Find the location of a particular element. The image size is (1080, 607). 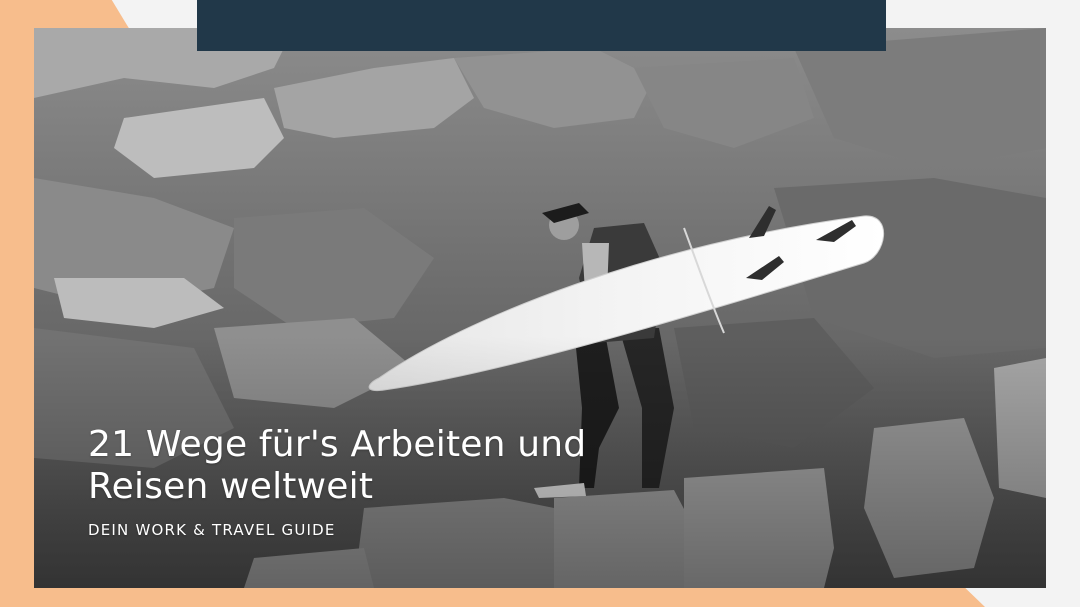

top-bar is located at coordinates (541, 25).